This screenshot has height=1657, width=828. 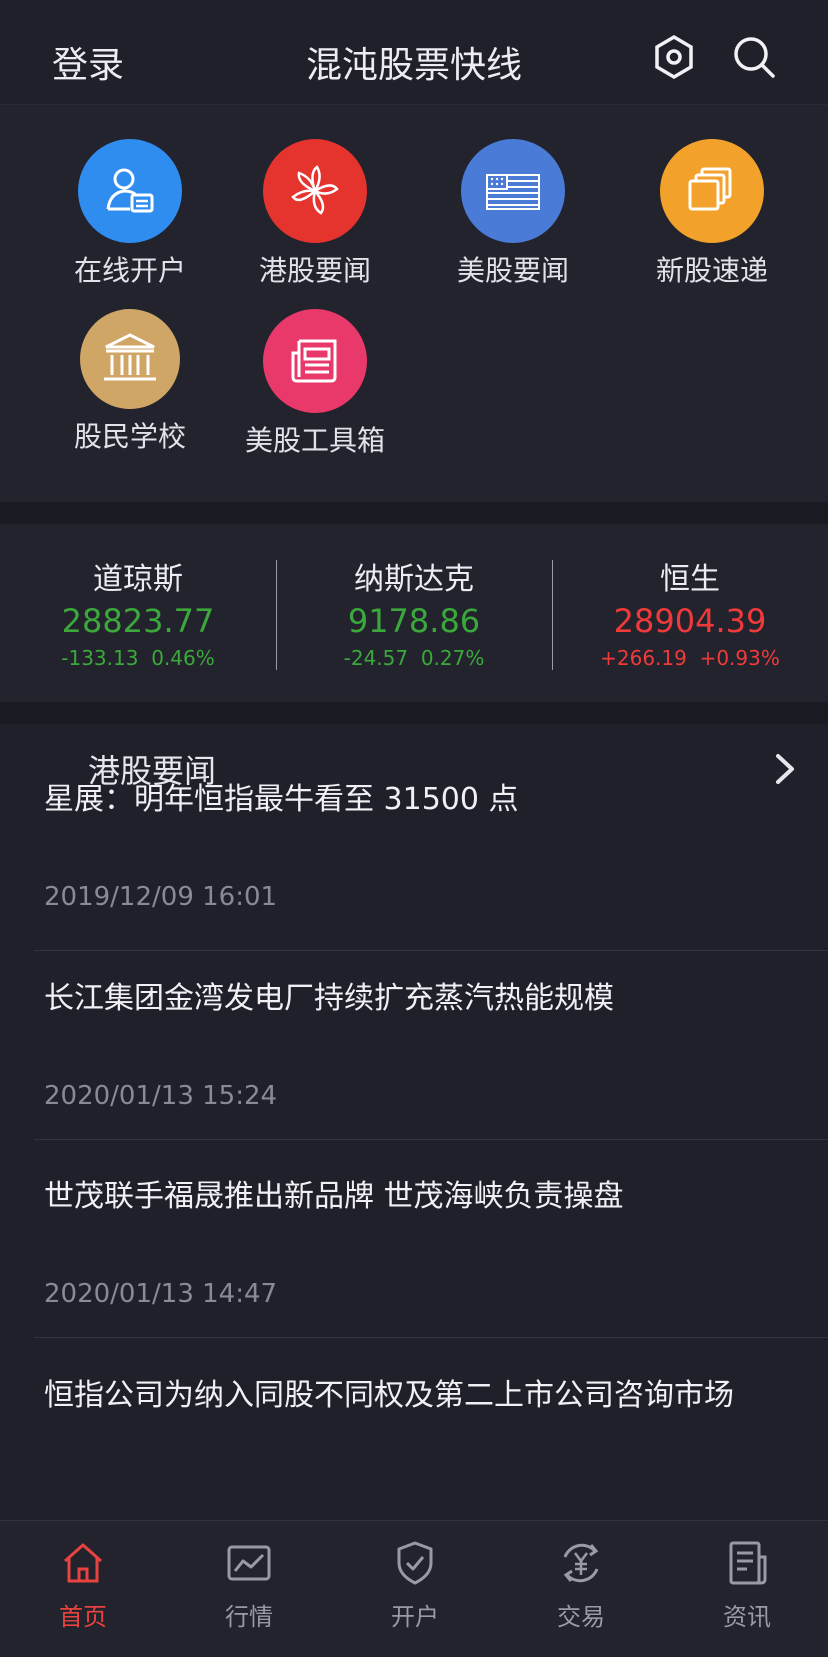 What do you see at coordinates (315, 361) in the screenshot?
I see `newspaper-icon` at bounding box center [315, 361].